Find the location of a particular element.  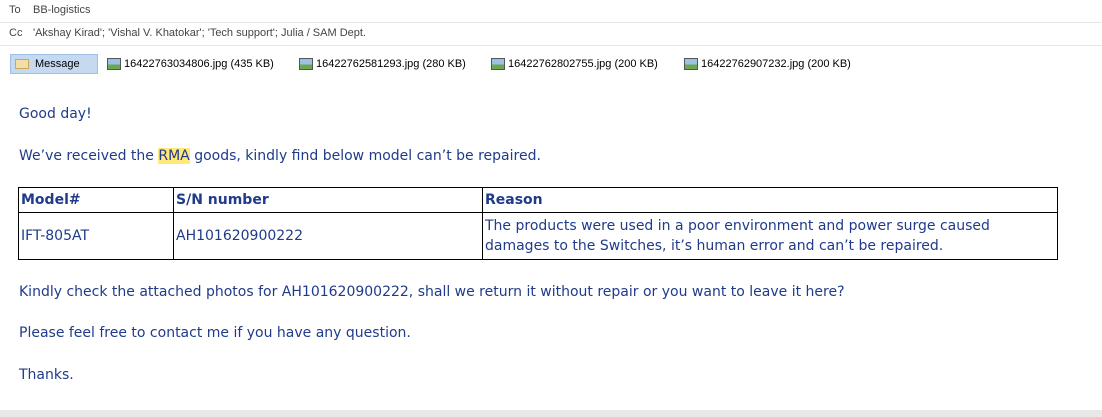

envelope-icon is located at coordinates (22, 64).